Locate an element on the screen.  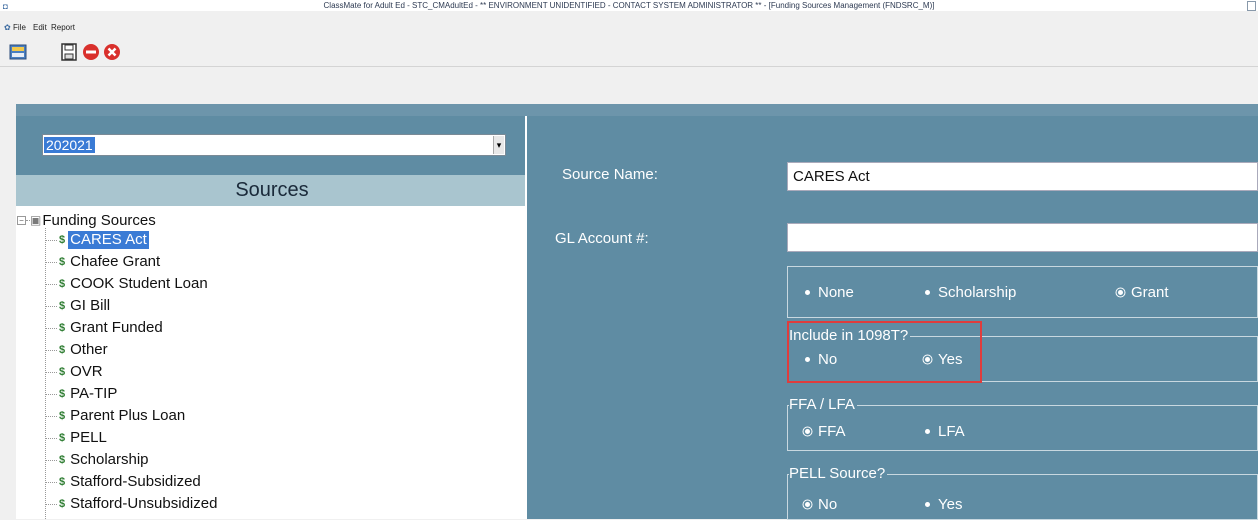
close-icon is located at coordinates (112, 52).